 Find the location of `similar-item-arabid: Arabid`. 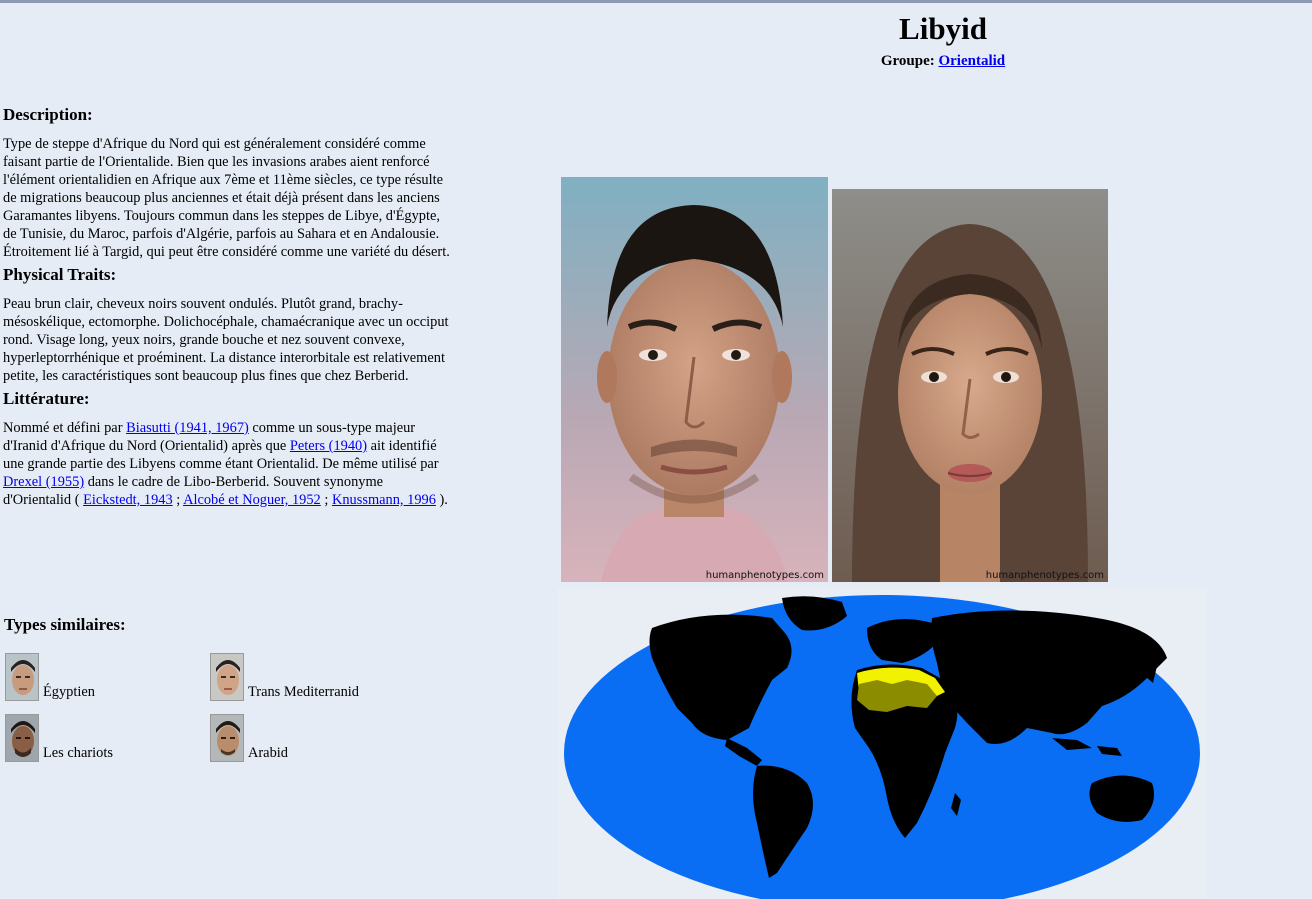

similar-item-arabid: Arabid is located at coordinates (249, 738).